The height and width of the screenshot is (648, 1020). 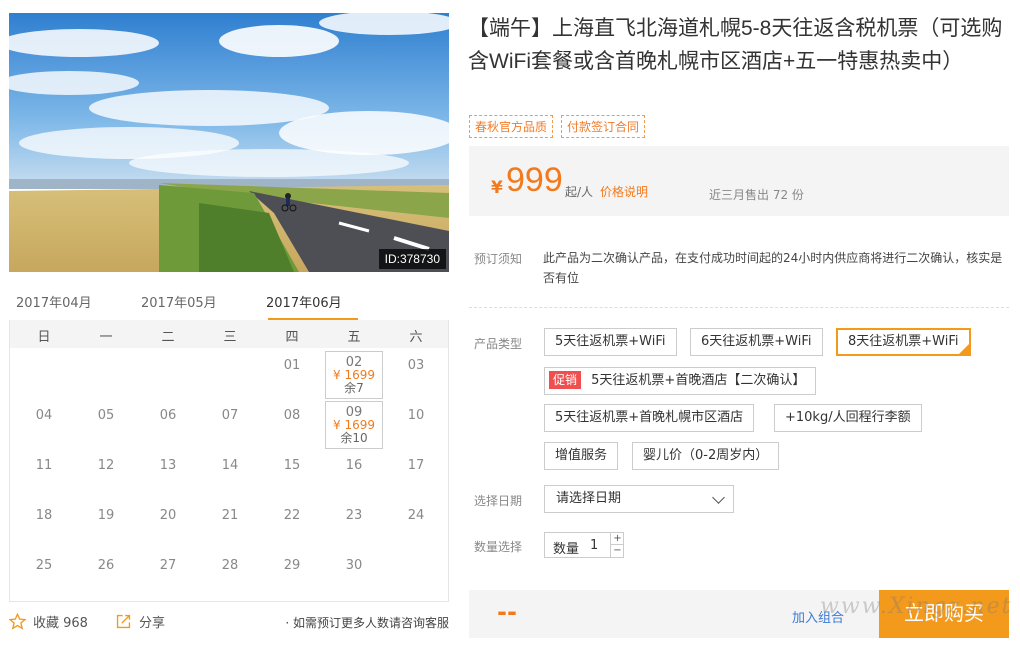 What do you see at coordinates (963, 349) in the screenshot?
I see `selected-check-icon` at bounding box center [963, 349].